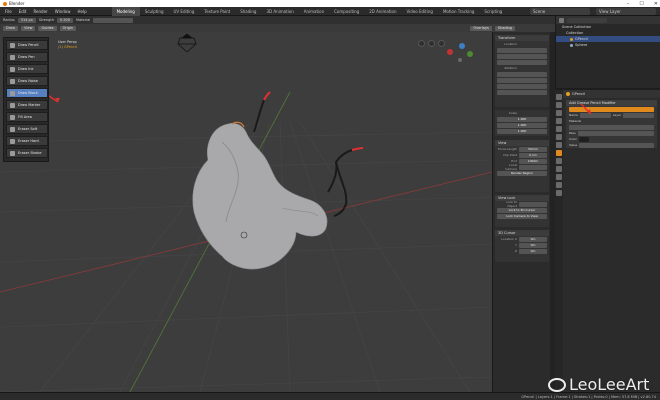  What do you see at coordinates (533, 167) in the screenshot?
I see `local-camera-field` at bounding box center [533, 167].